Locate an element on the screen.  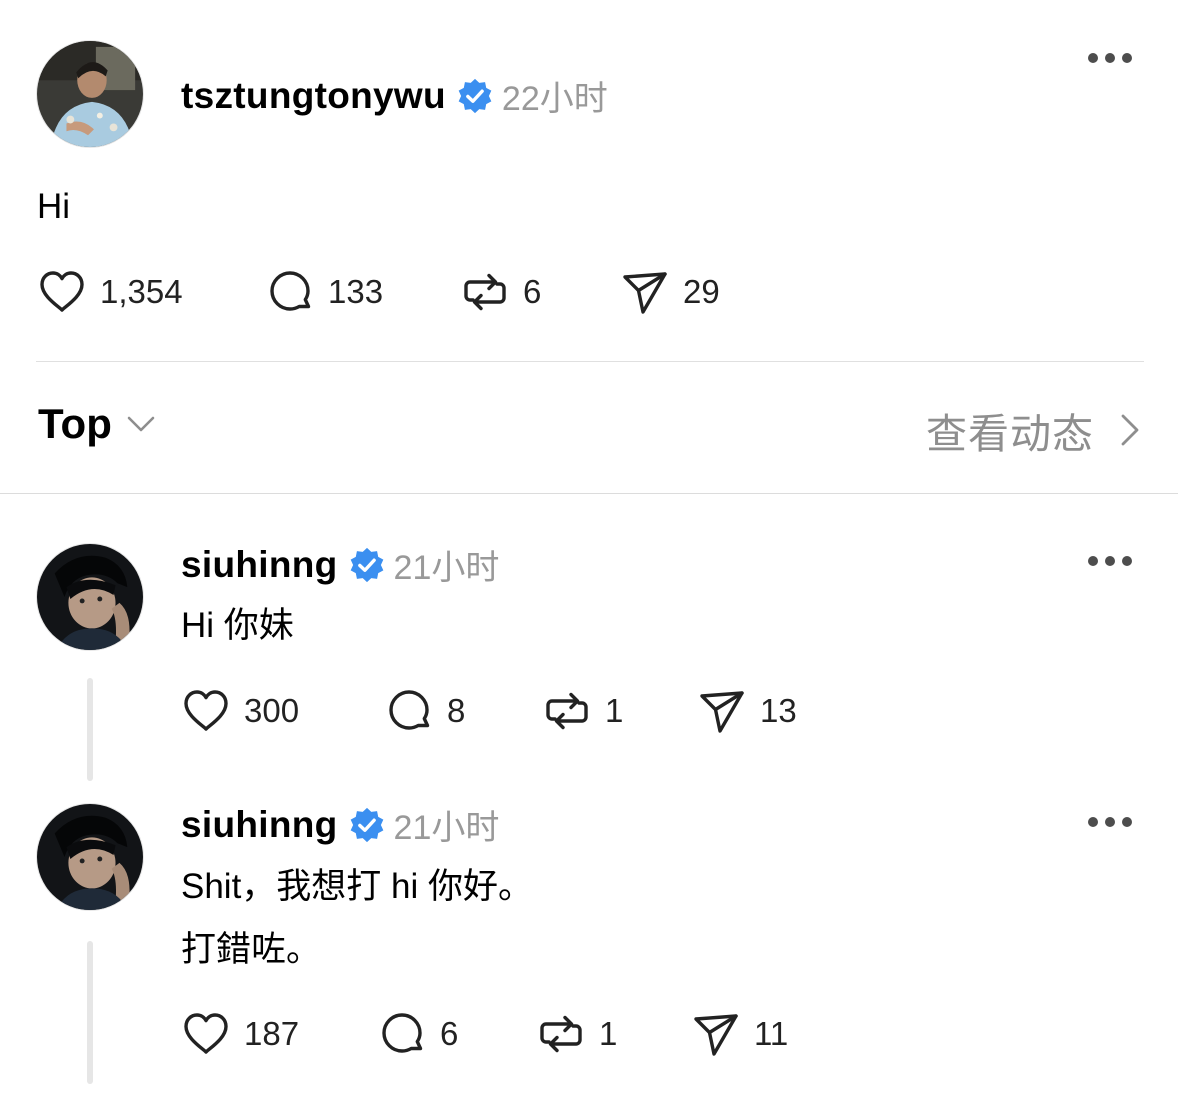
main-post-header: tsztungtonywu 22小时 is located at coordinates (394, 95).